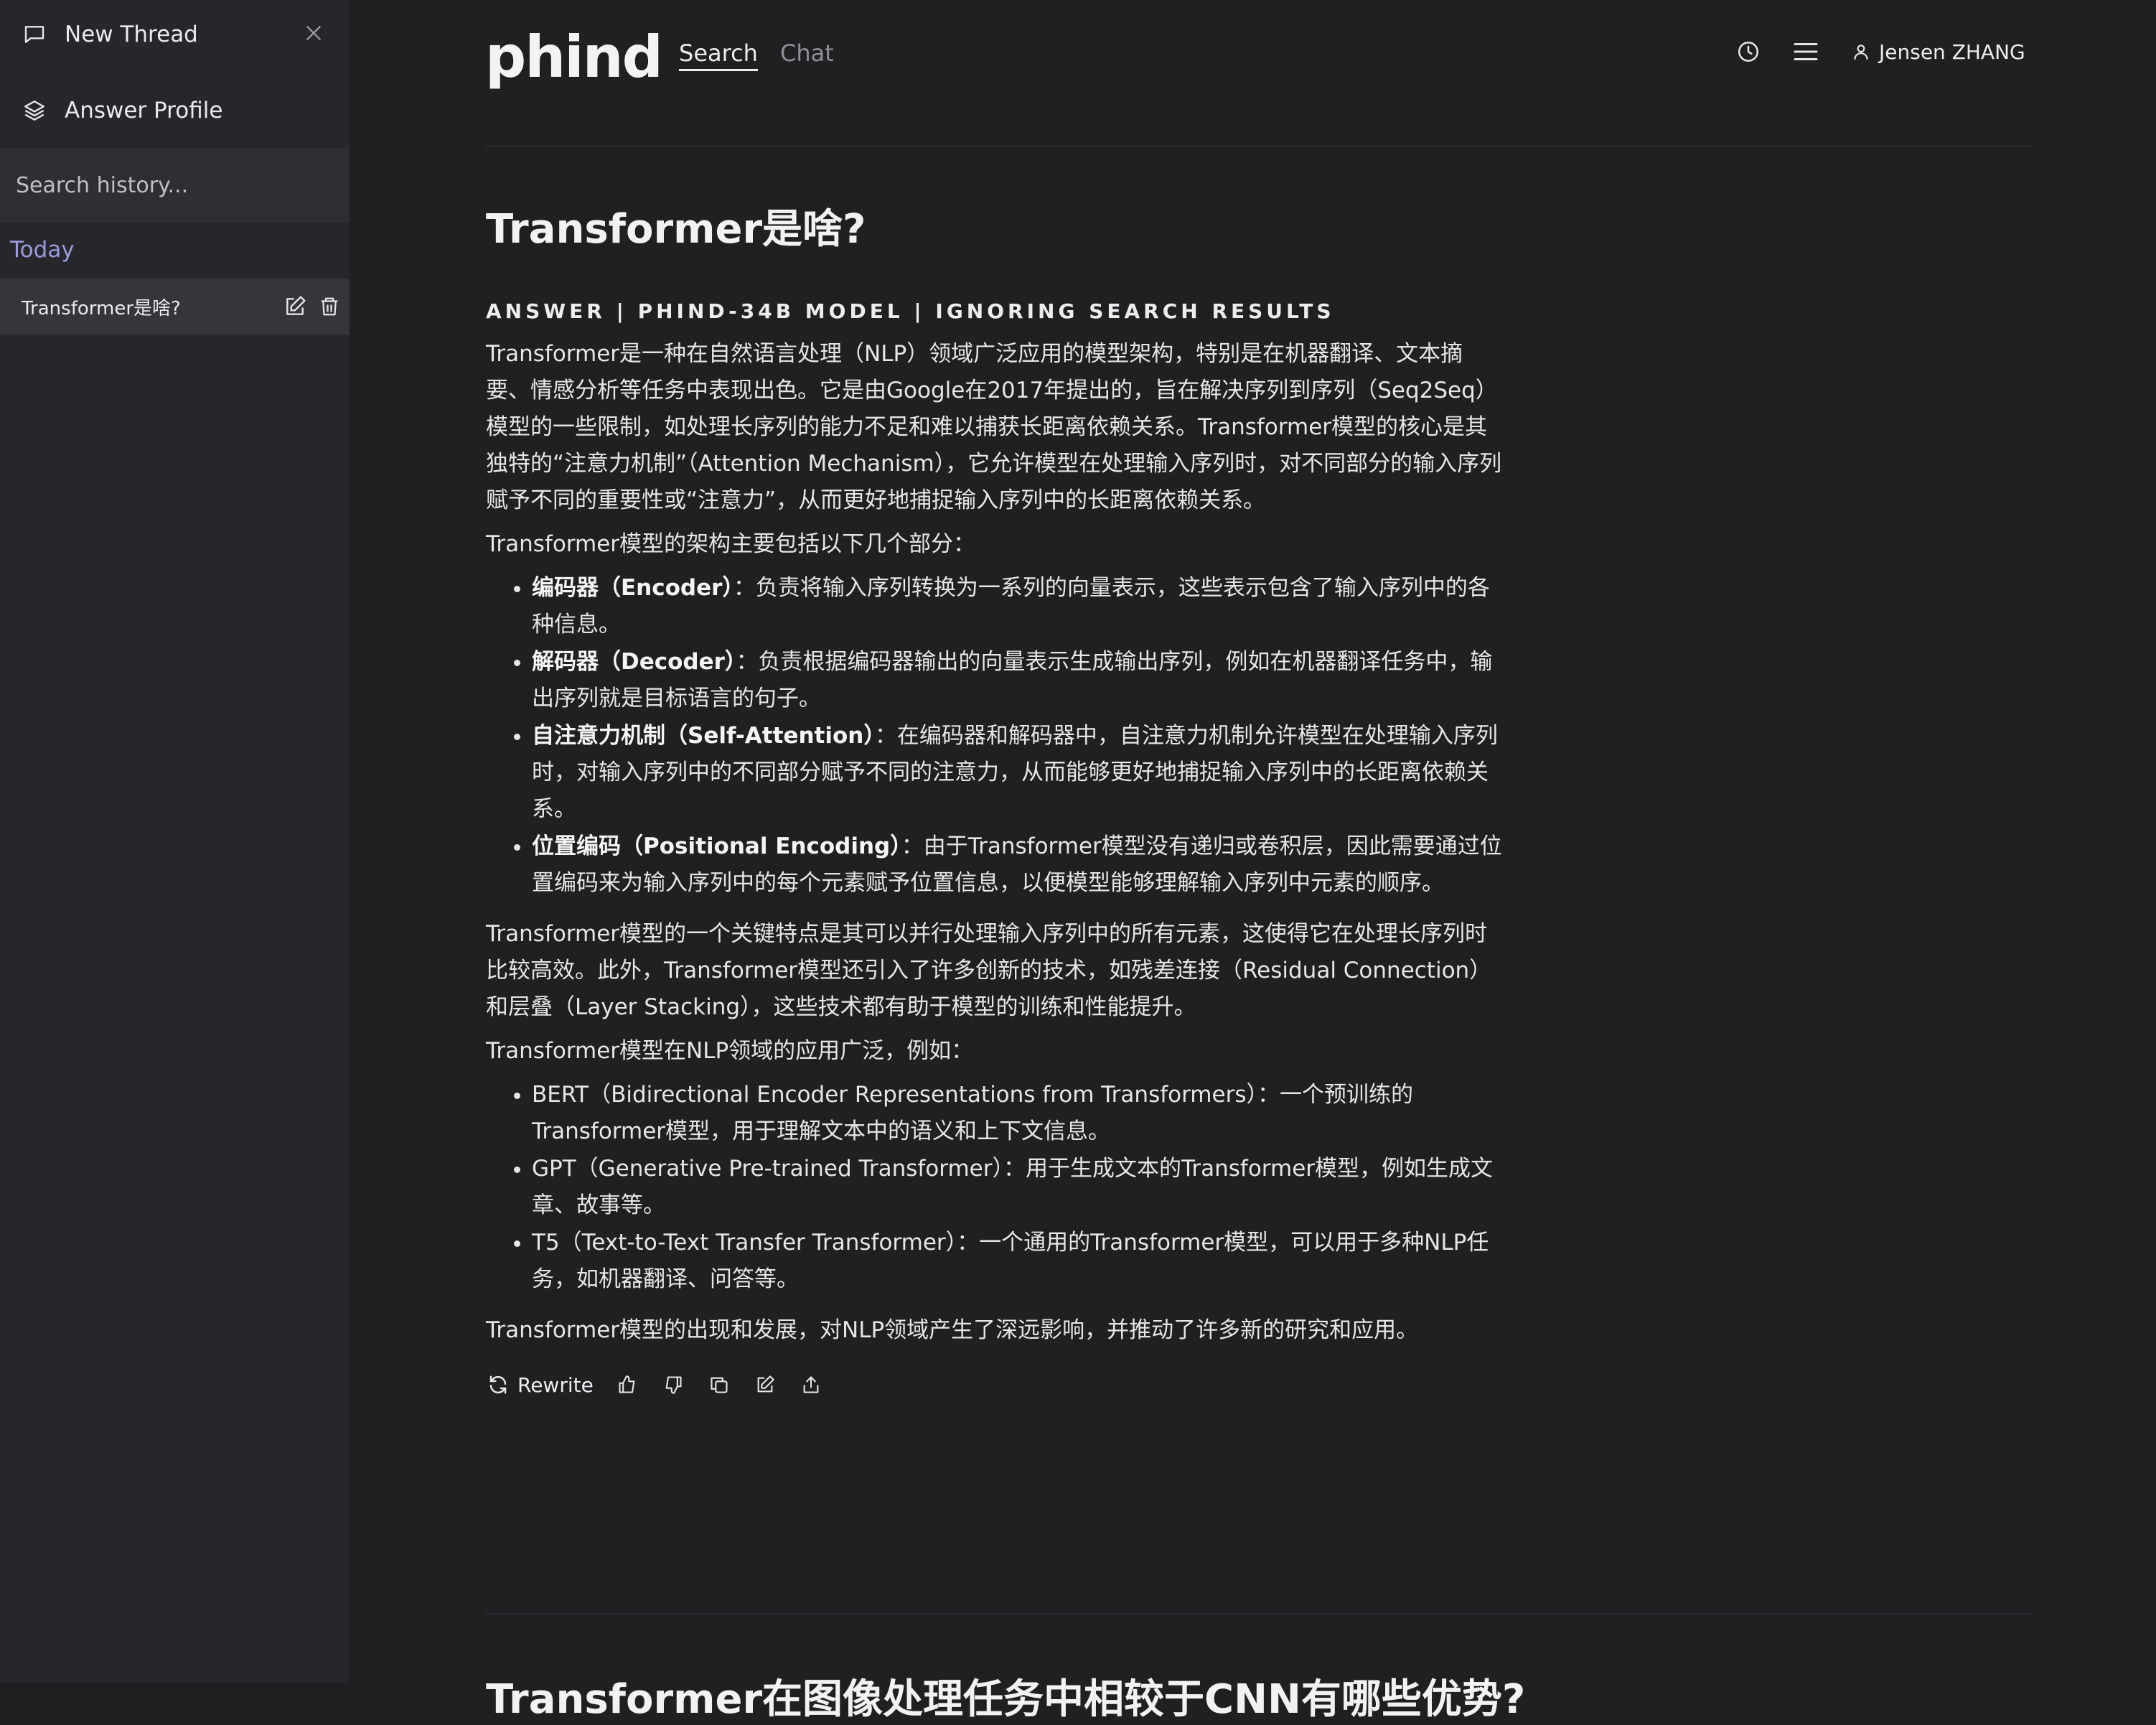 The width and height of the screenshot is (2156, 1725). I want to click on tab-search: Search, so click(718, 55).